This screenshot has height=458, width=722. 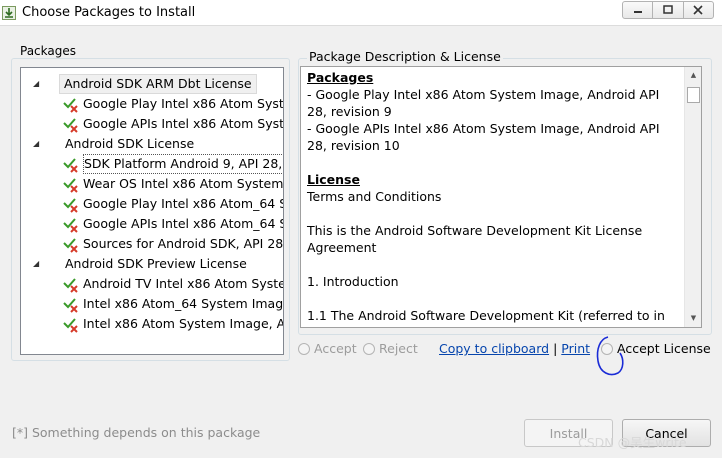 I want to click on accept-radio: Accept, so click(x=327, y=348).